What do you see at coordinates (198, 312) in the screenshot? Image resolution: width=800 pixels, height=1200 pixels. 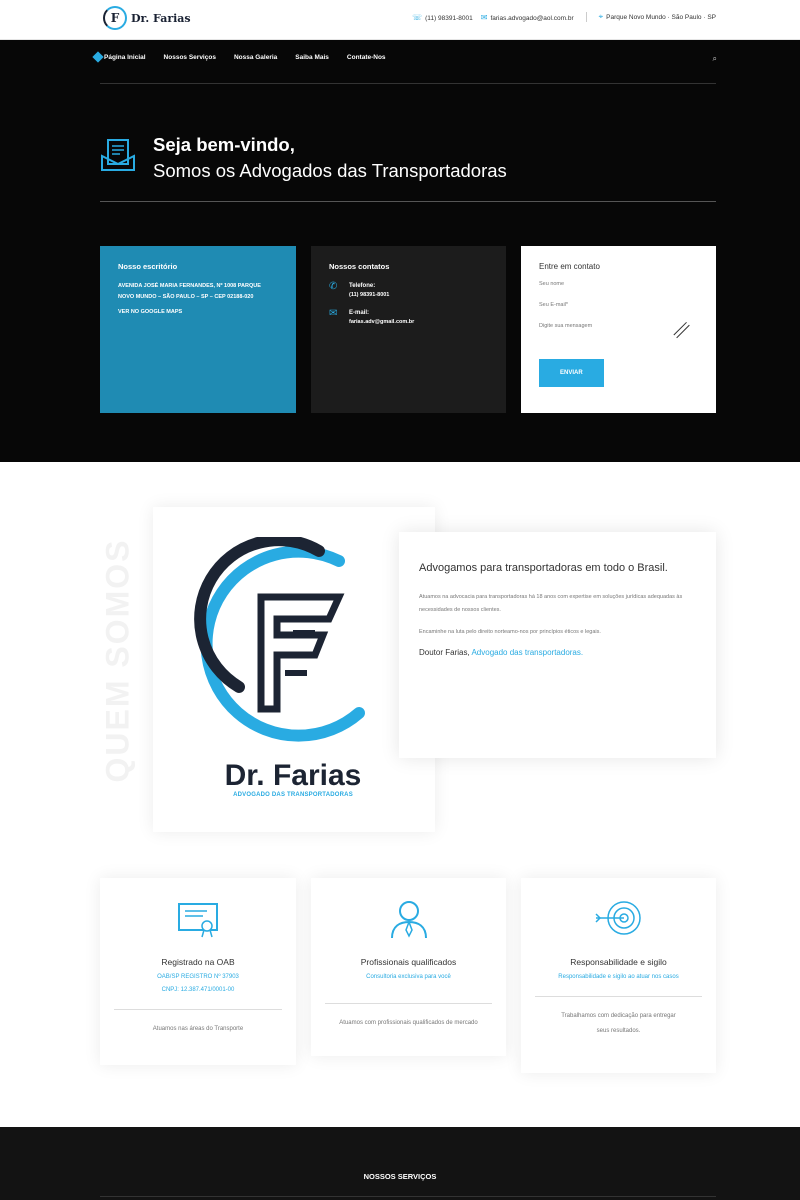 I see `google-maps-link: VER NO GOOGLE MAPS` at bounding box center [198, 312].